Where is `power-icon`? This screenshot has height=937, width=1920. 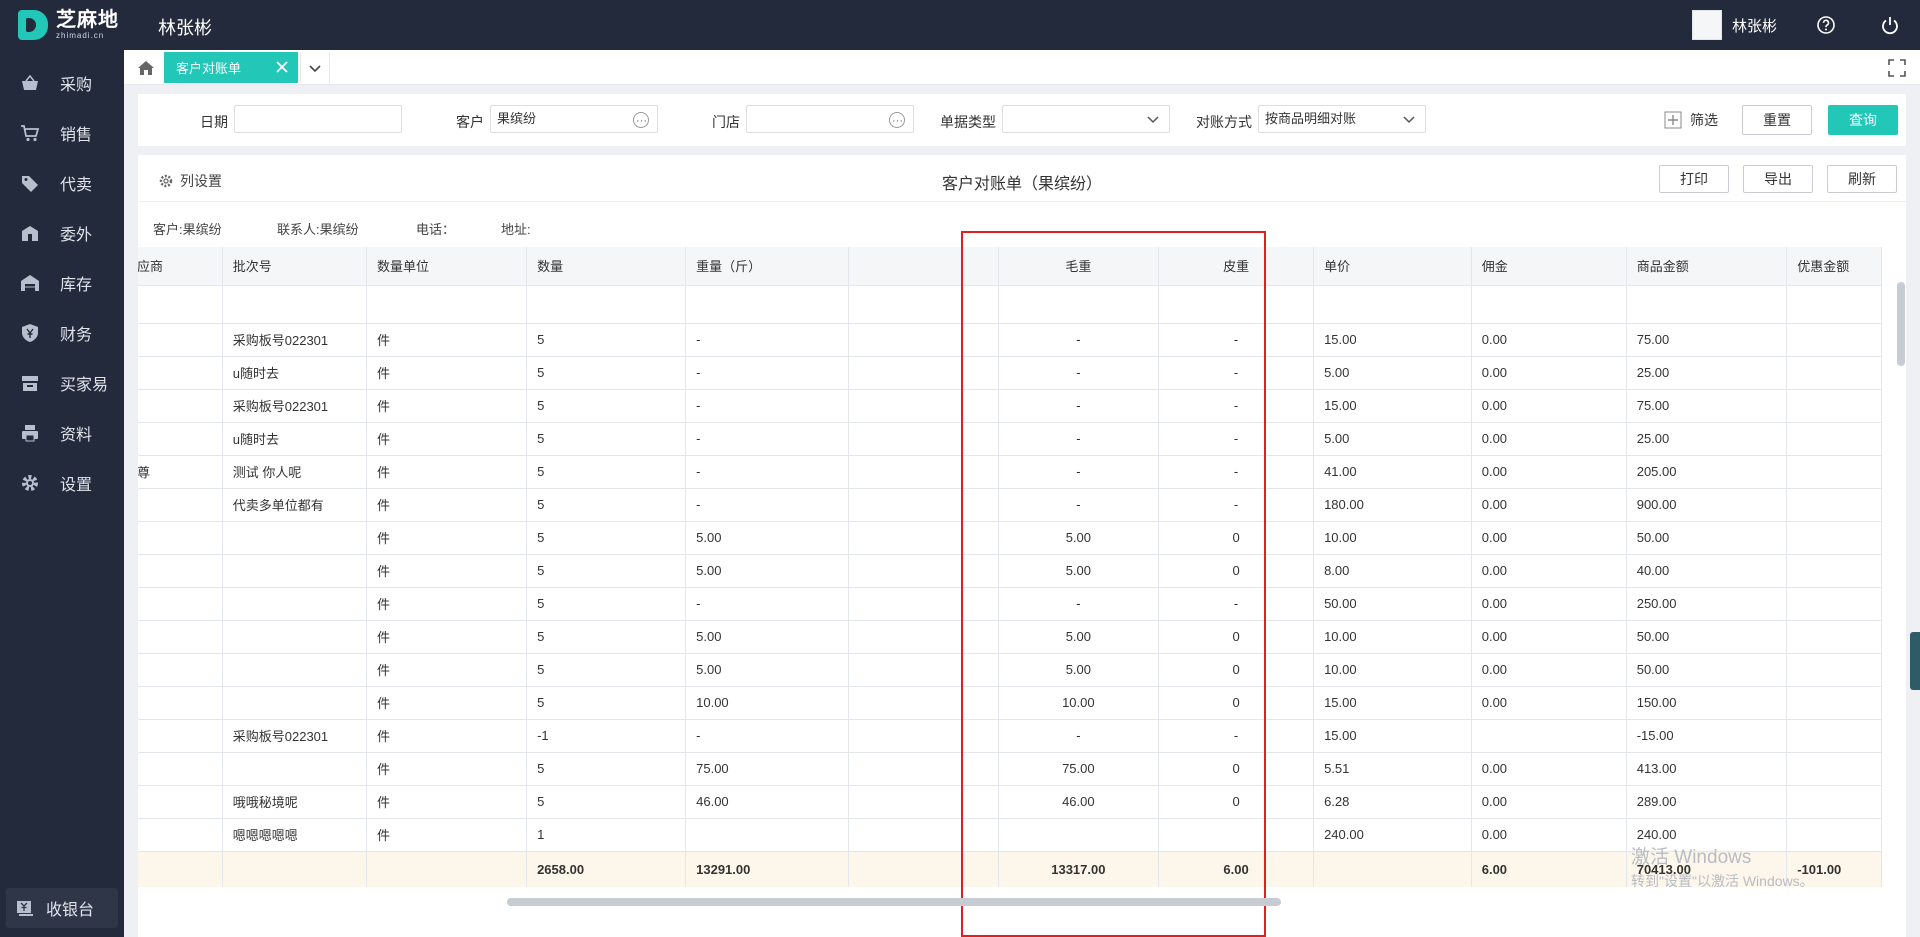
power-icon is located at coordinates (1890, 25).